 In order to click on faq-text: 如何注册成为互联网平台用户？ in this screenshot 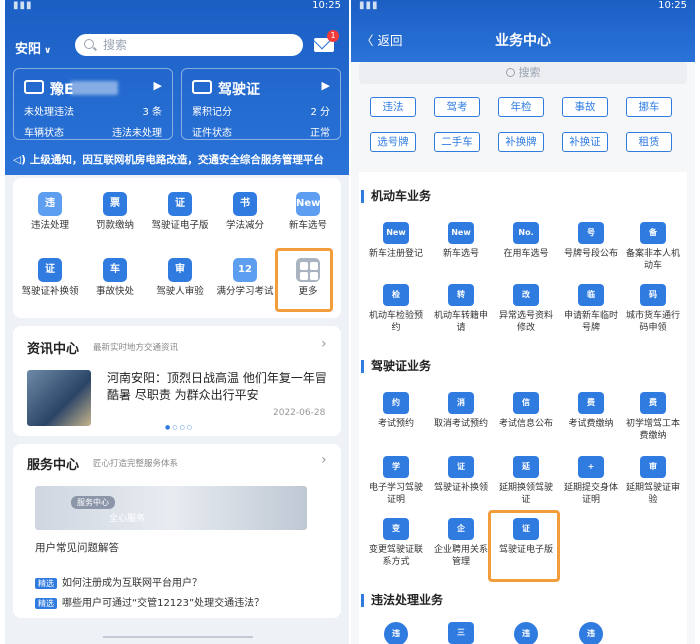, I will do `click(132, 583)`.